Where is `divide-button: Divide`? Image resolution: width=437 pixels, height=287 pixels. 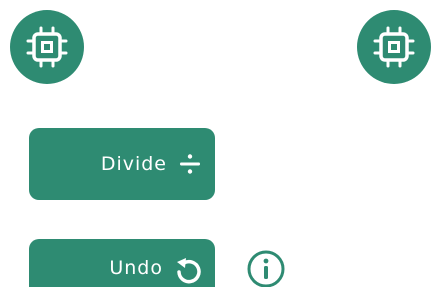 divide-button: Divide is located at coordinates (122, 164).